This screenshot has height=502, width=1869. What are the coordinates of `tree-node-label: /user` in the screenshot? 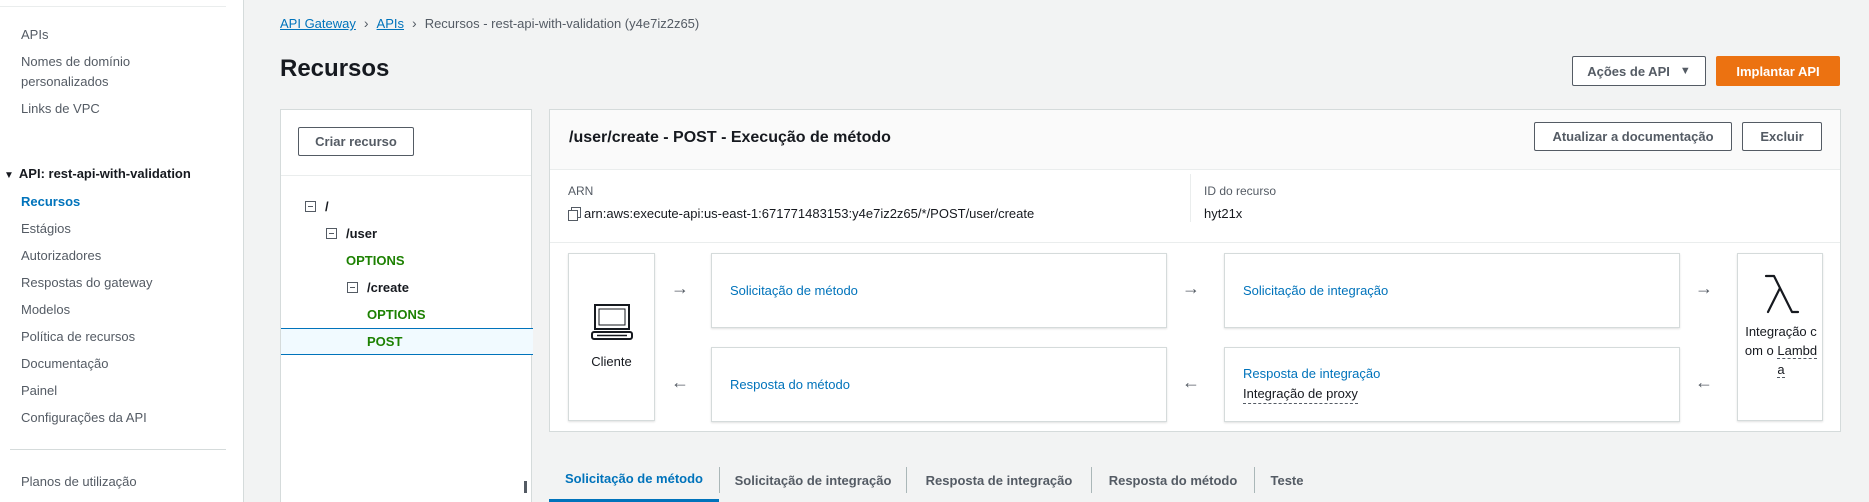 It's located at (362, 233).